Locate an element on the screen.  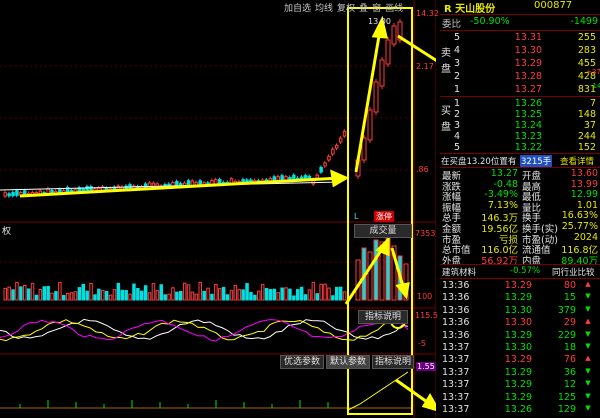
view-details-link: 查看详情 is located at coordinates (577, 161).